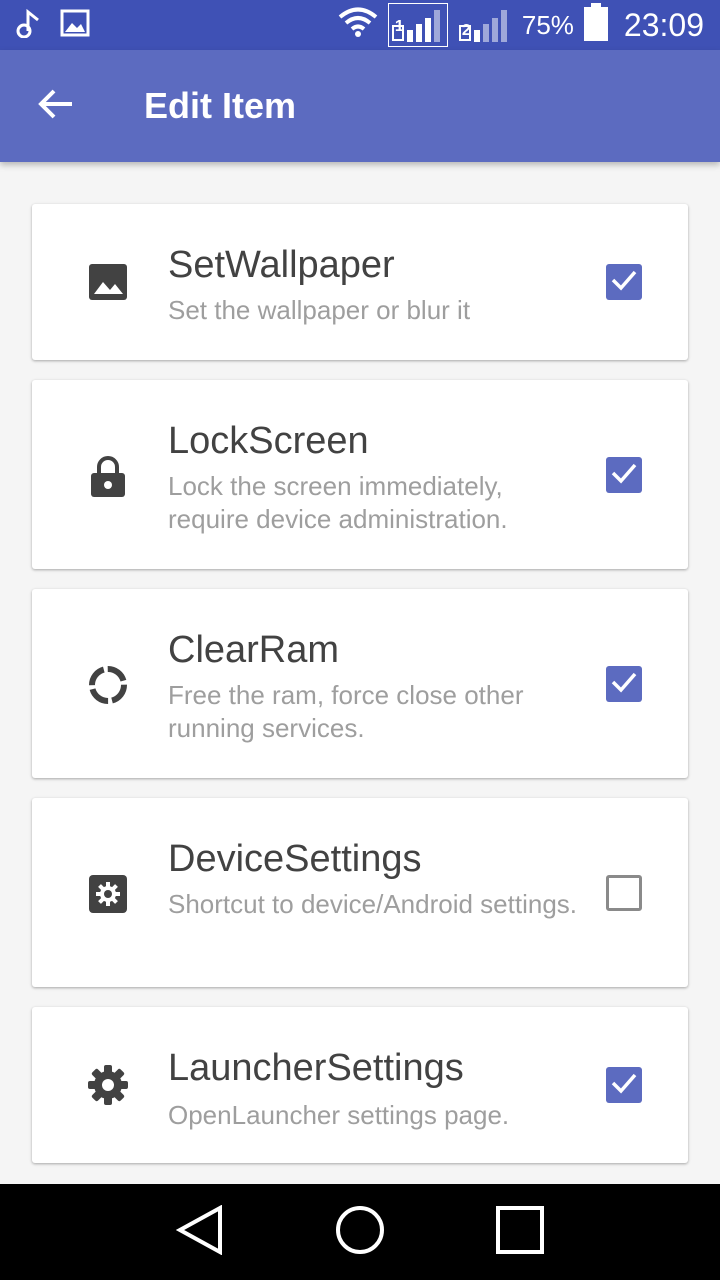 The image size is (720, 1280). I want to click on status-bar: 1 2 75% 23:09, so click(360, 25).